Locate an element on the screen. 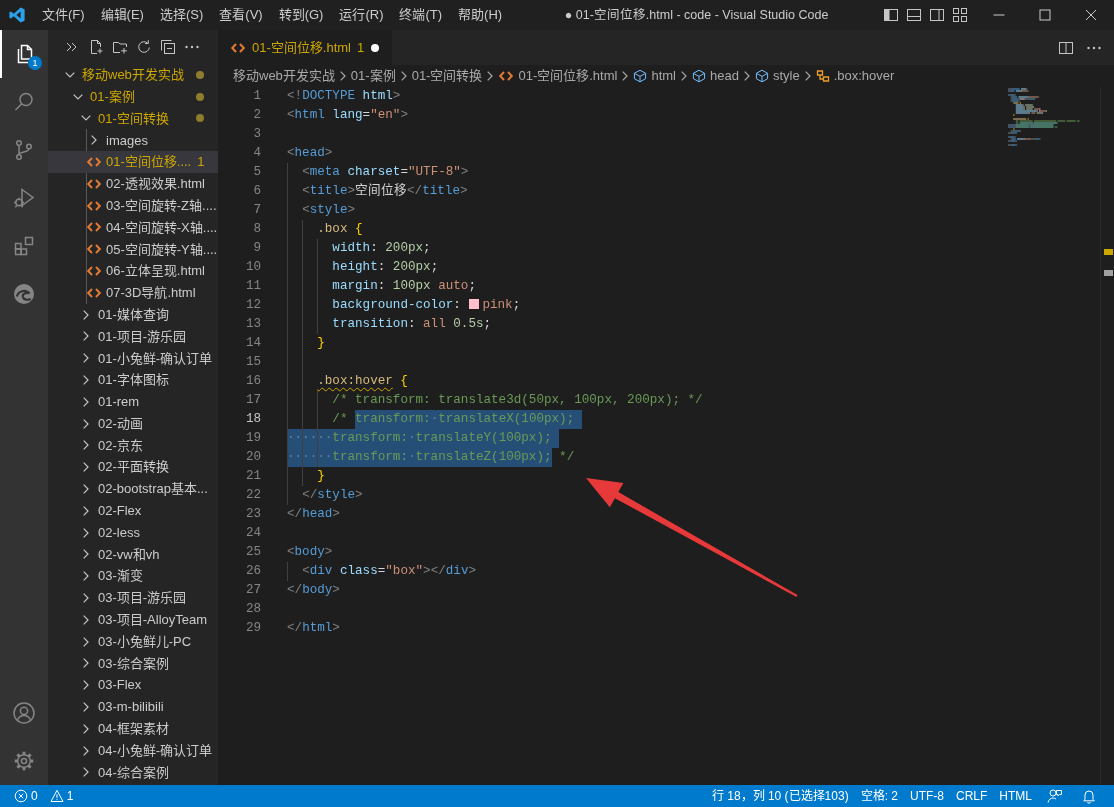 The image size is (1114, 807). window-title: ● 01-空间位移.html - code - Visual Studio Code is located at coordinates (696, 15).